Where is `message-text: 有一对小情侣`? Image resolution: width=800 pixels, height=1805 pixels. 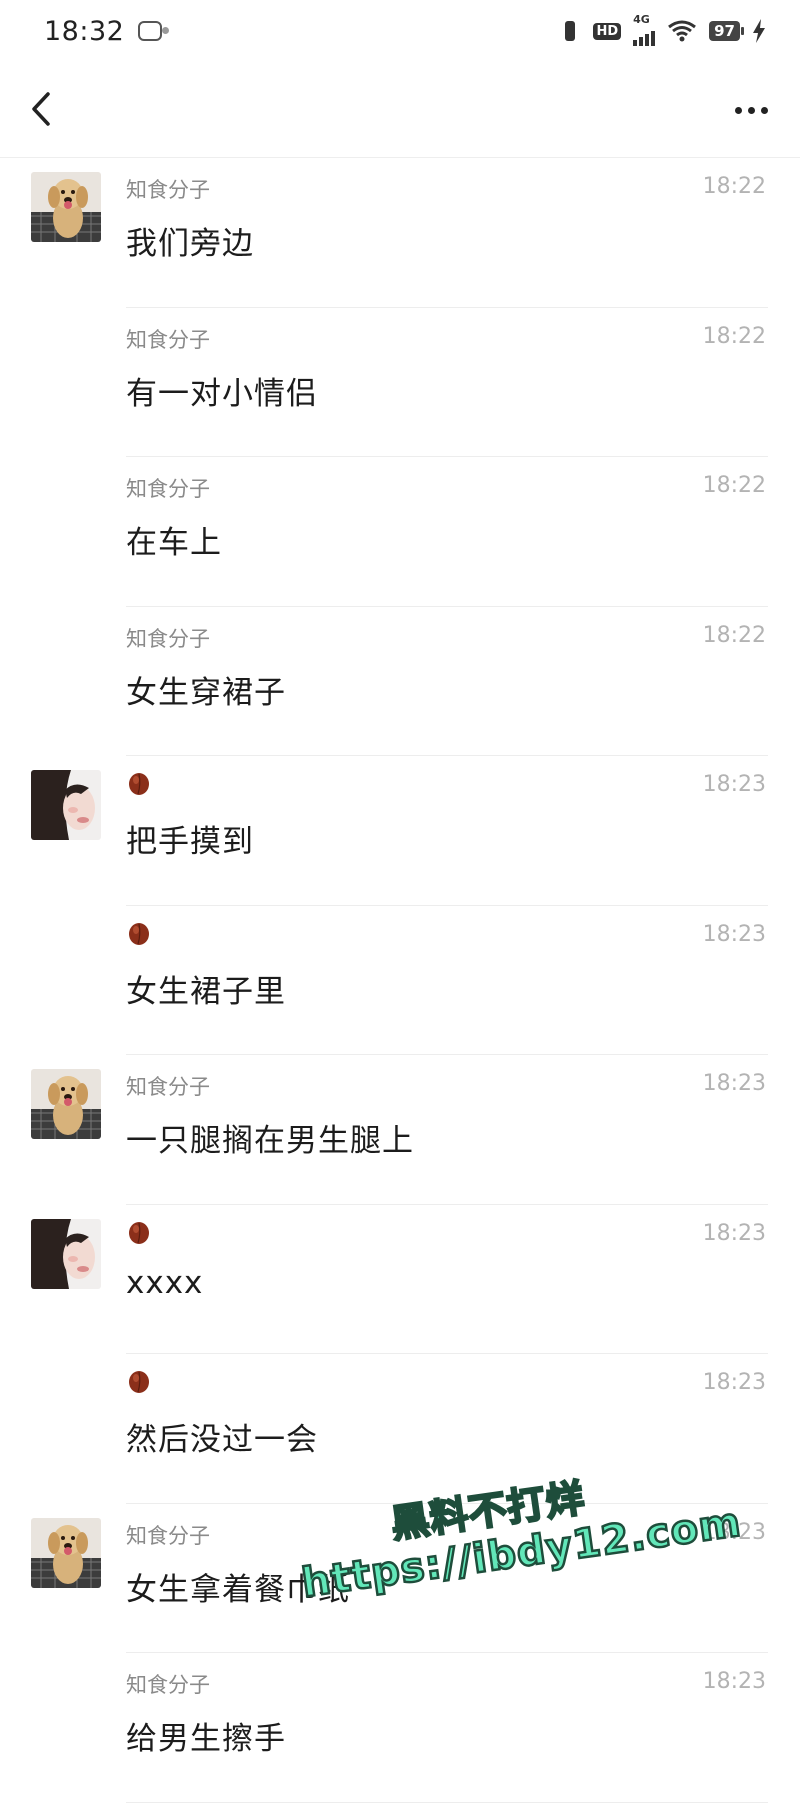 message-text: 有一对小情侣 is located at coordinates (222, 393).